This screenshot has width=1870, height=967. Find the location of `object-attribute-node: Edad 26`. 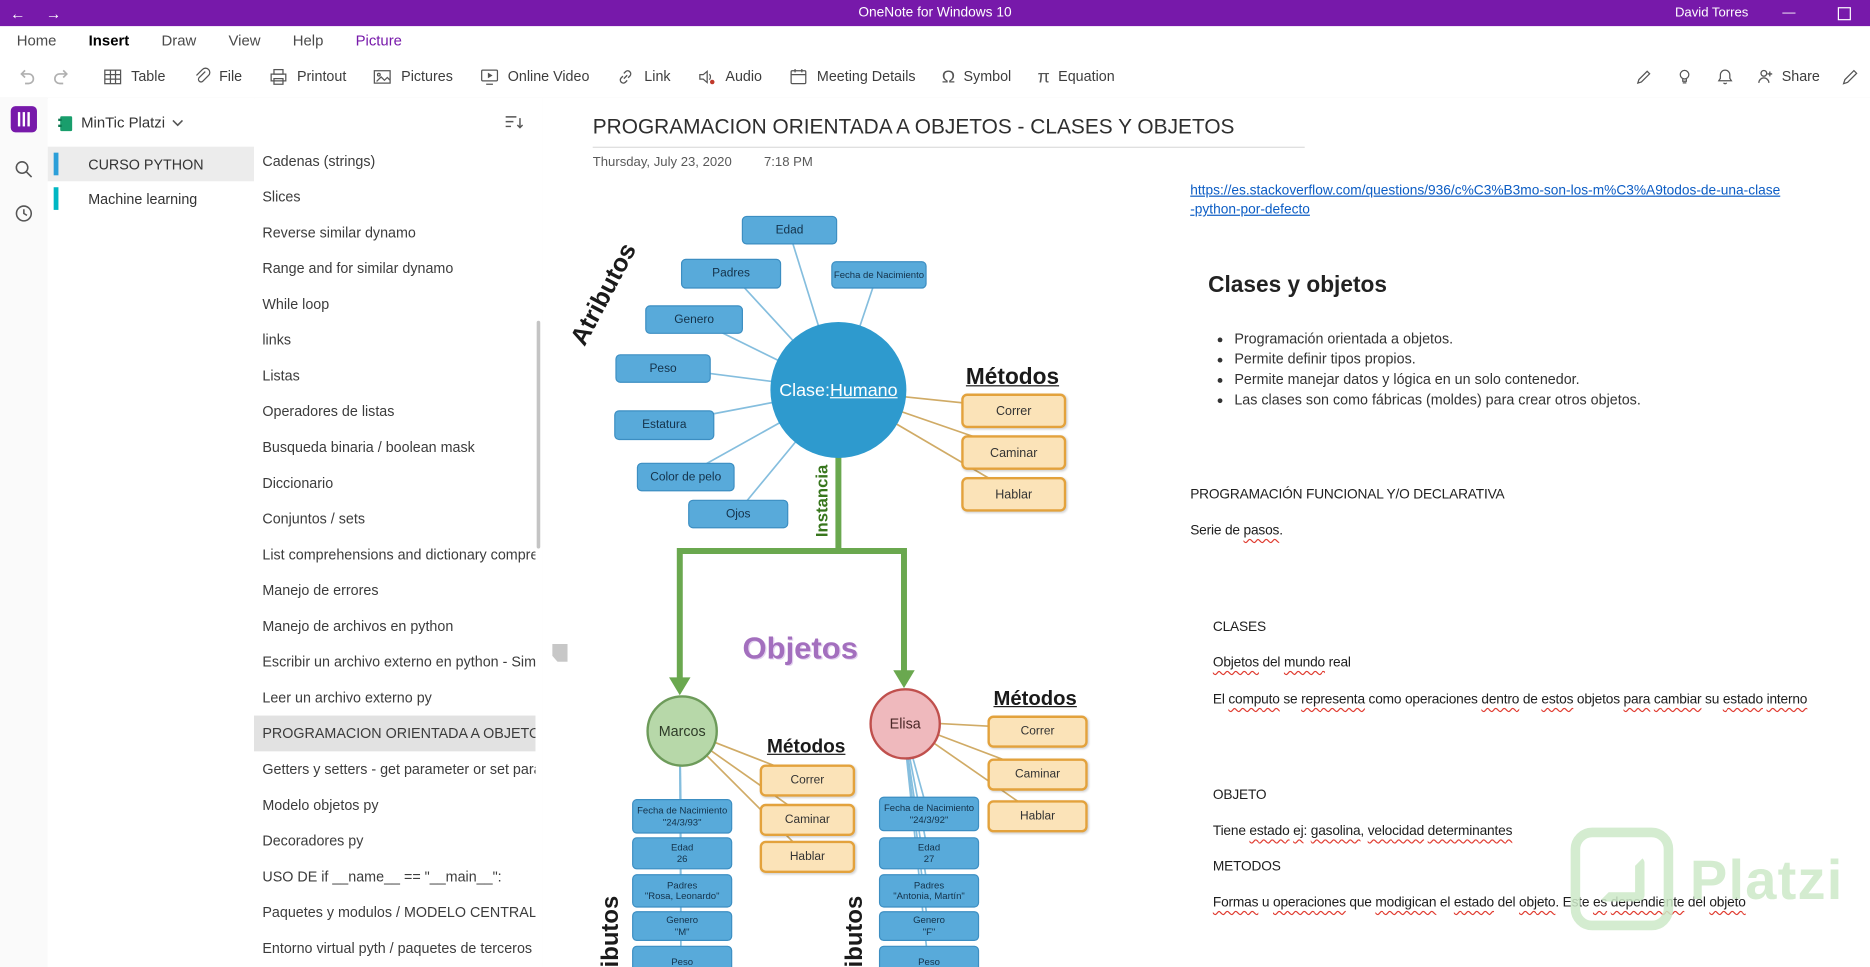

object-attribute-node: Edad 26 is located at coordinates (682, 853).